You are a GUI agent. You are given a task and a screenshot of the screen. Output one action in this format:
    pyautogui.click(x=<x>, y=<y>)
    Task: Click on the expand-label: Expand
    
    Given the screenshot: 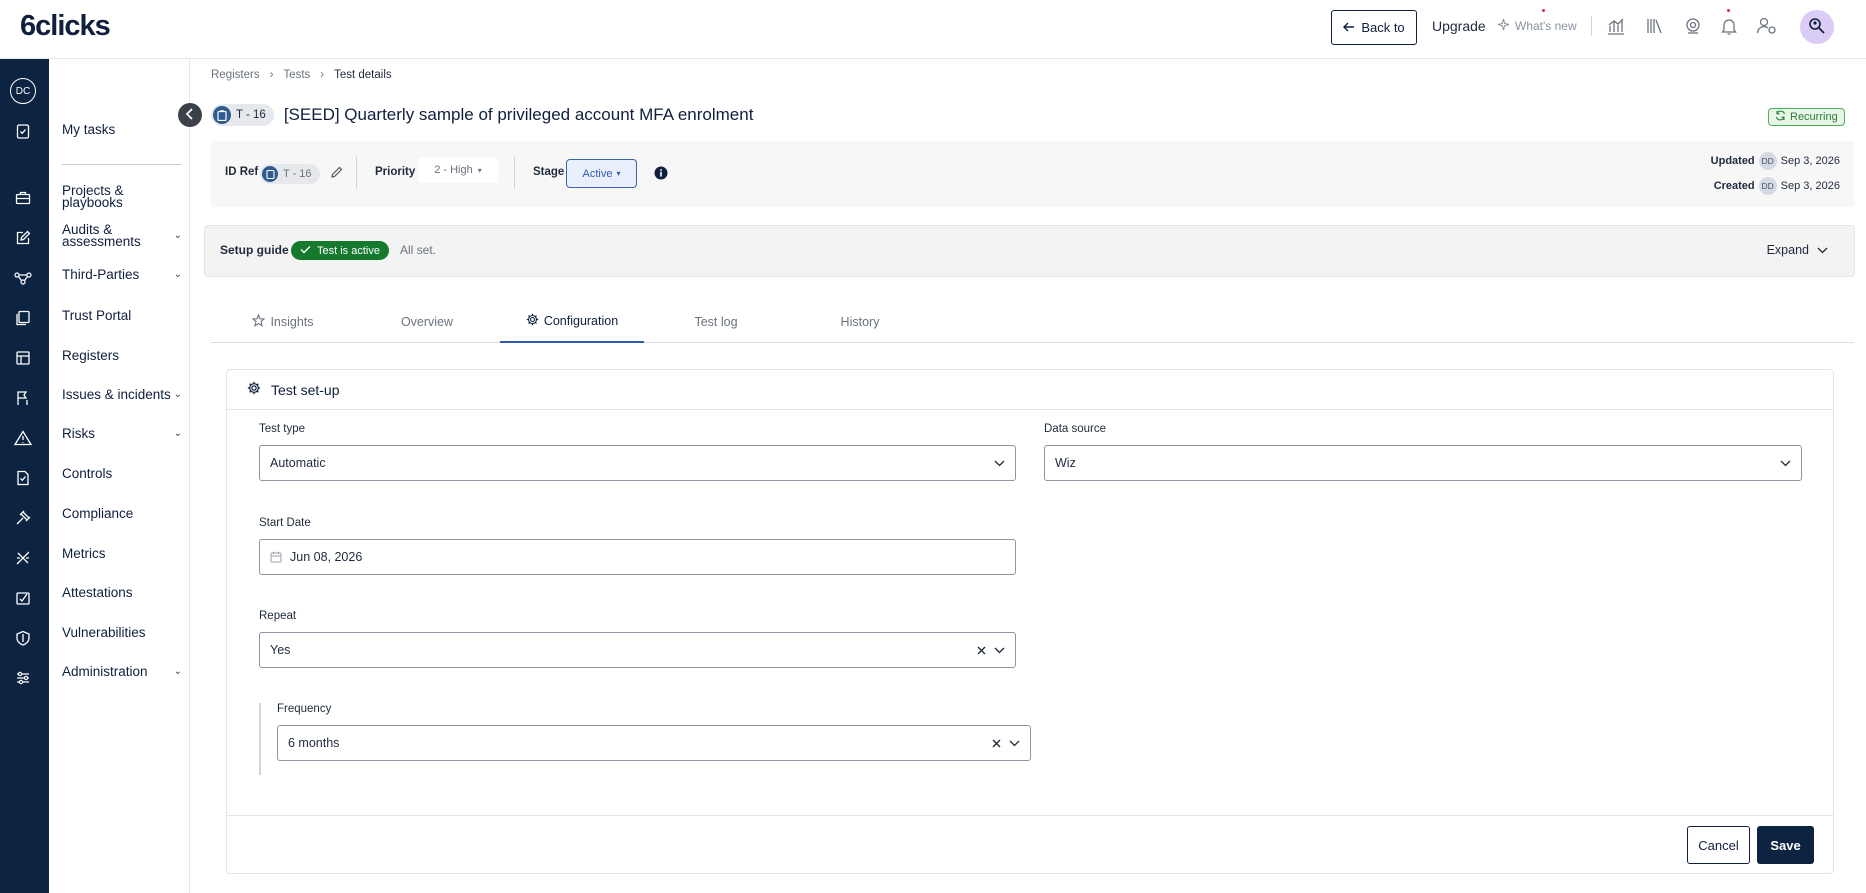 What is the action you would take?
    pyautogui.click(x=1787, y=250)
    